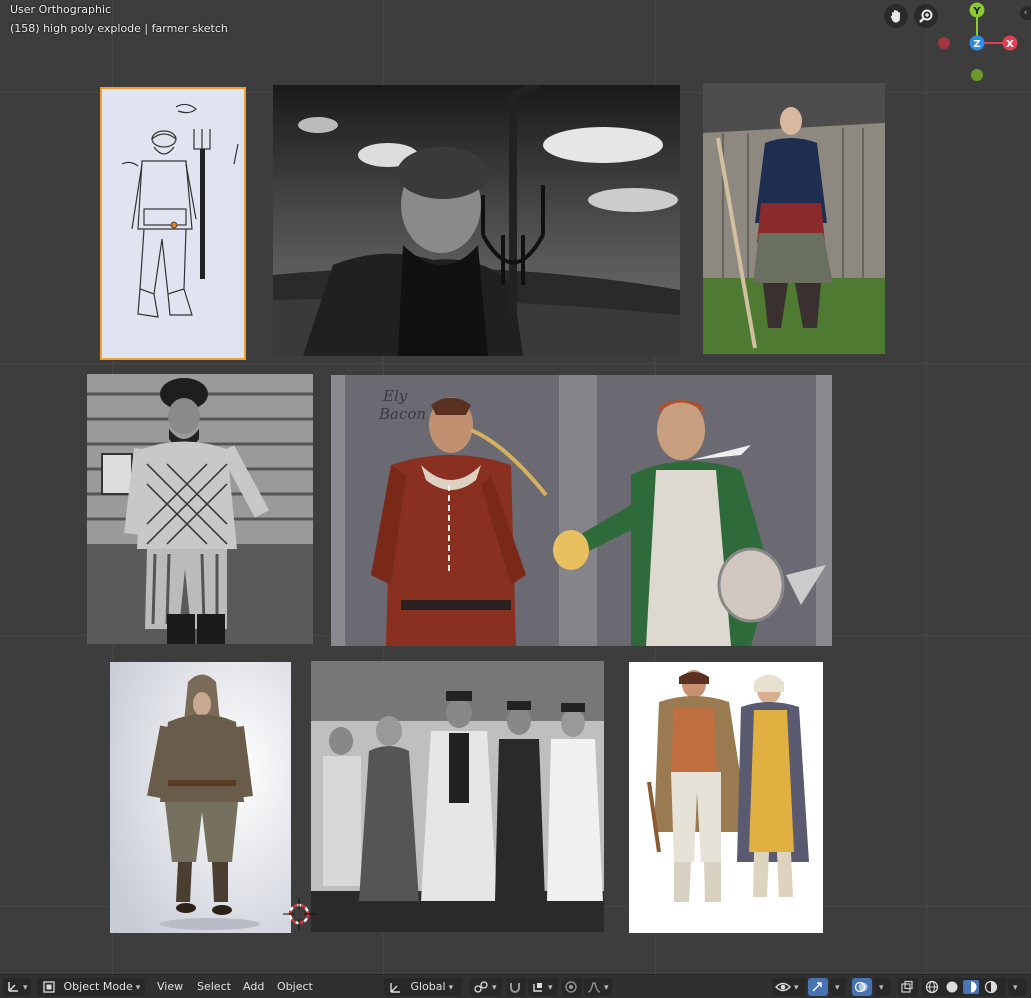 The image size is (1031, 998). I want to click on gizmo-icon, so click(817, 987).